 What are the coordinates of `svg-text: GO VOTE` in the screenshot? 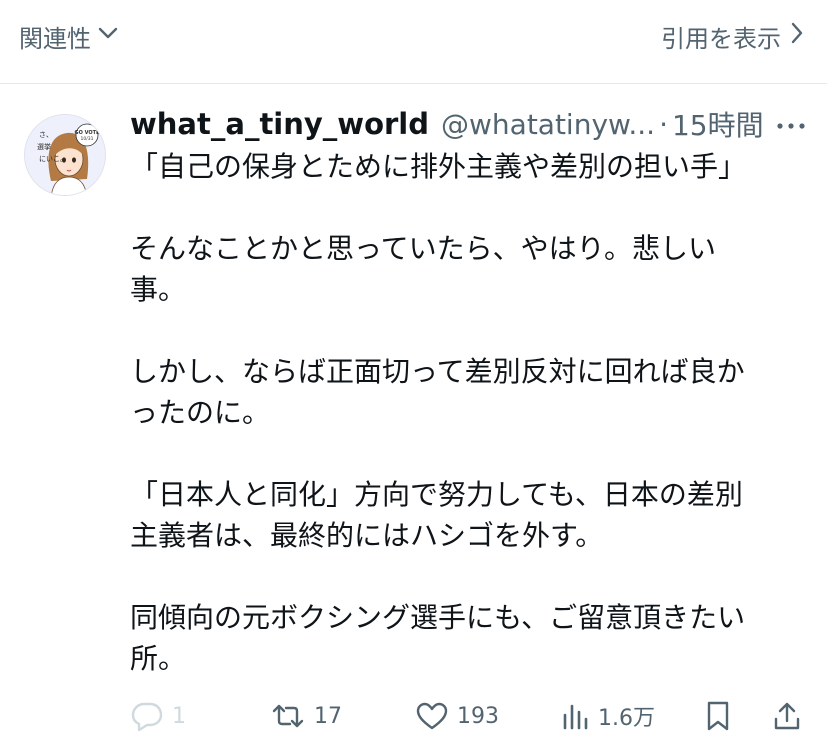 It's located at (88, 133).